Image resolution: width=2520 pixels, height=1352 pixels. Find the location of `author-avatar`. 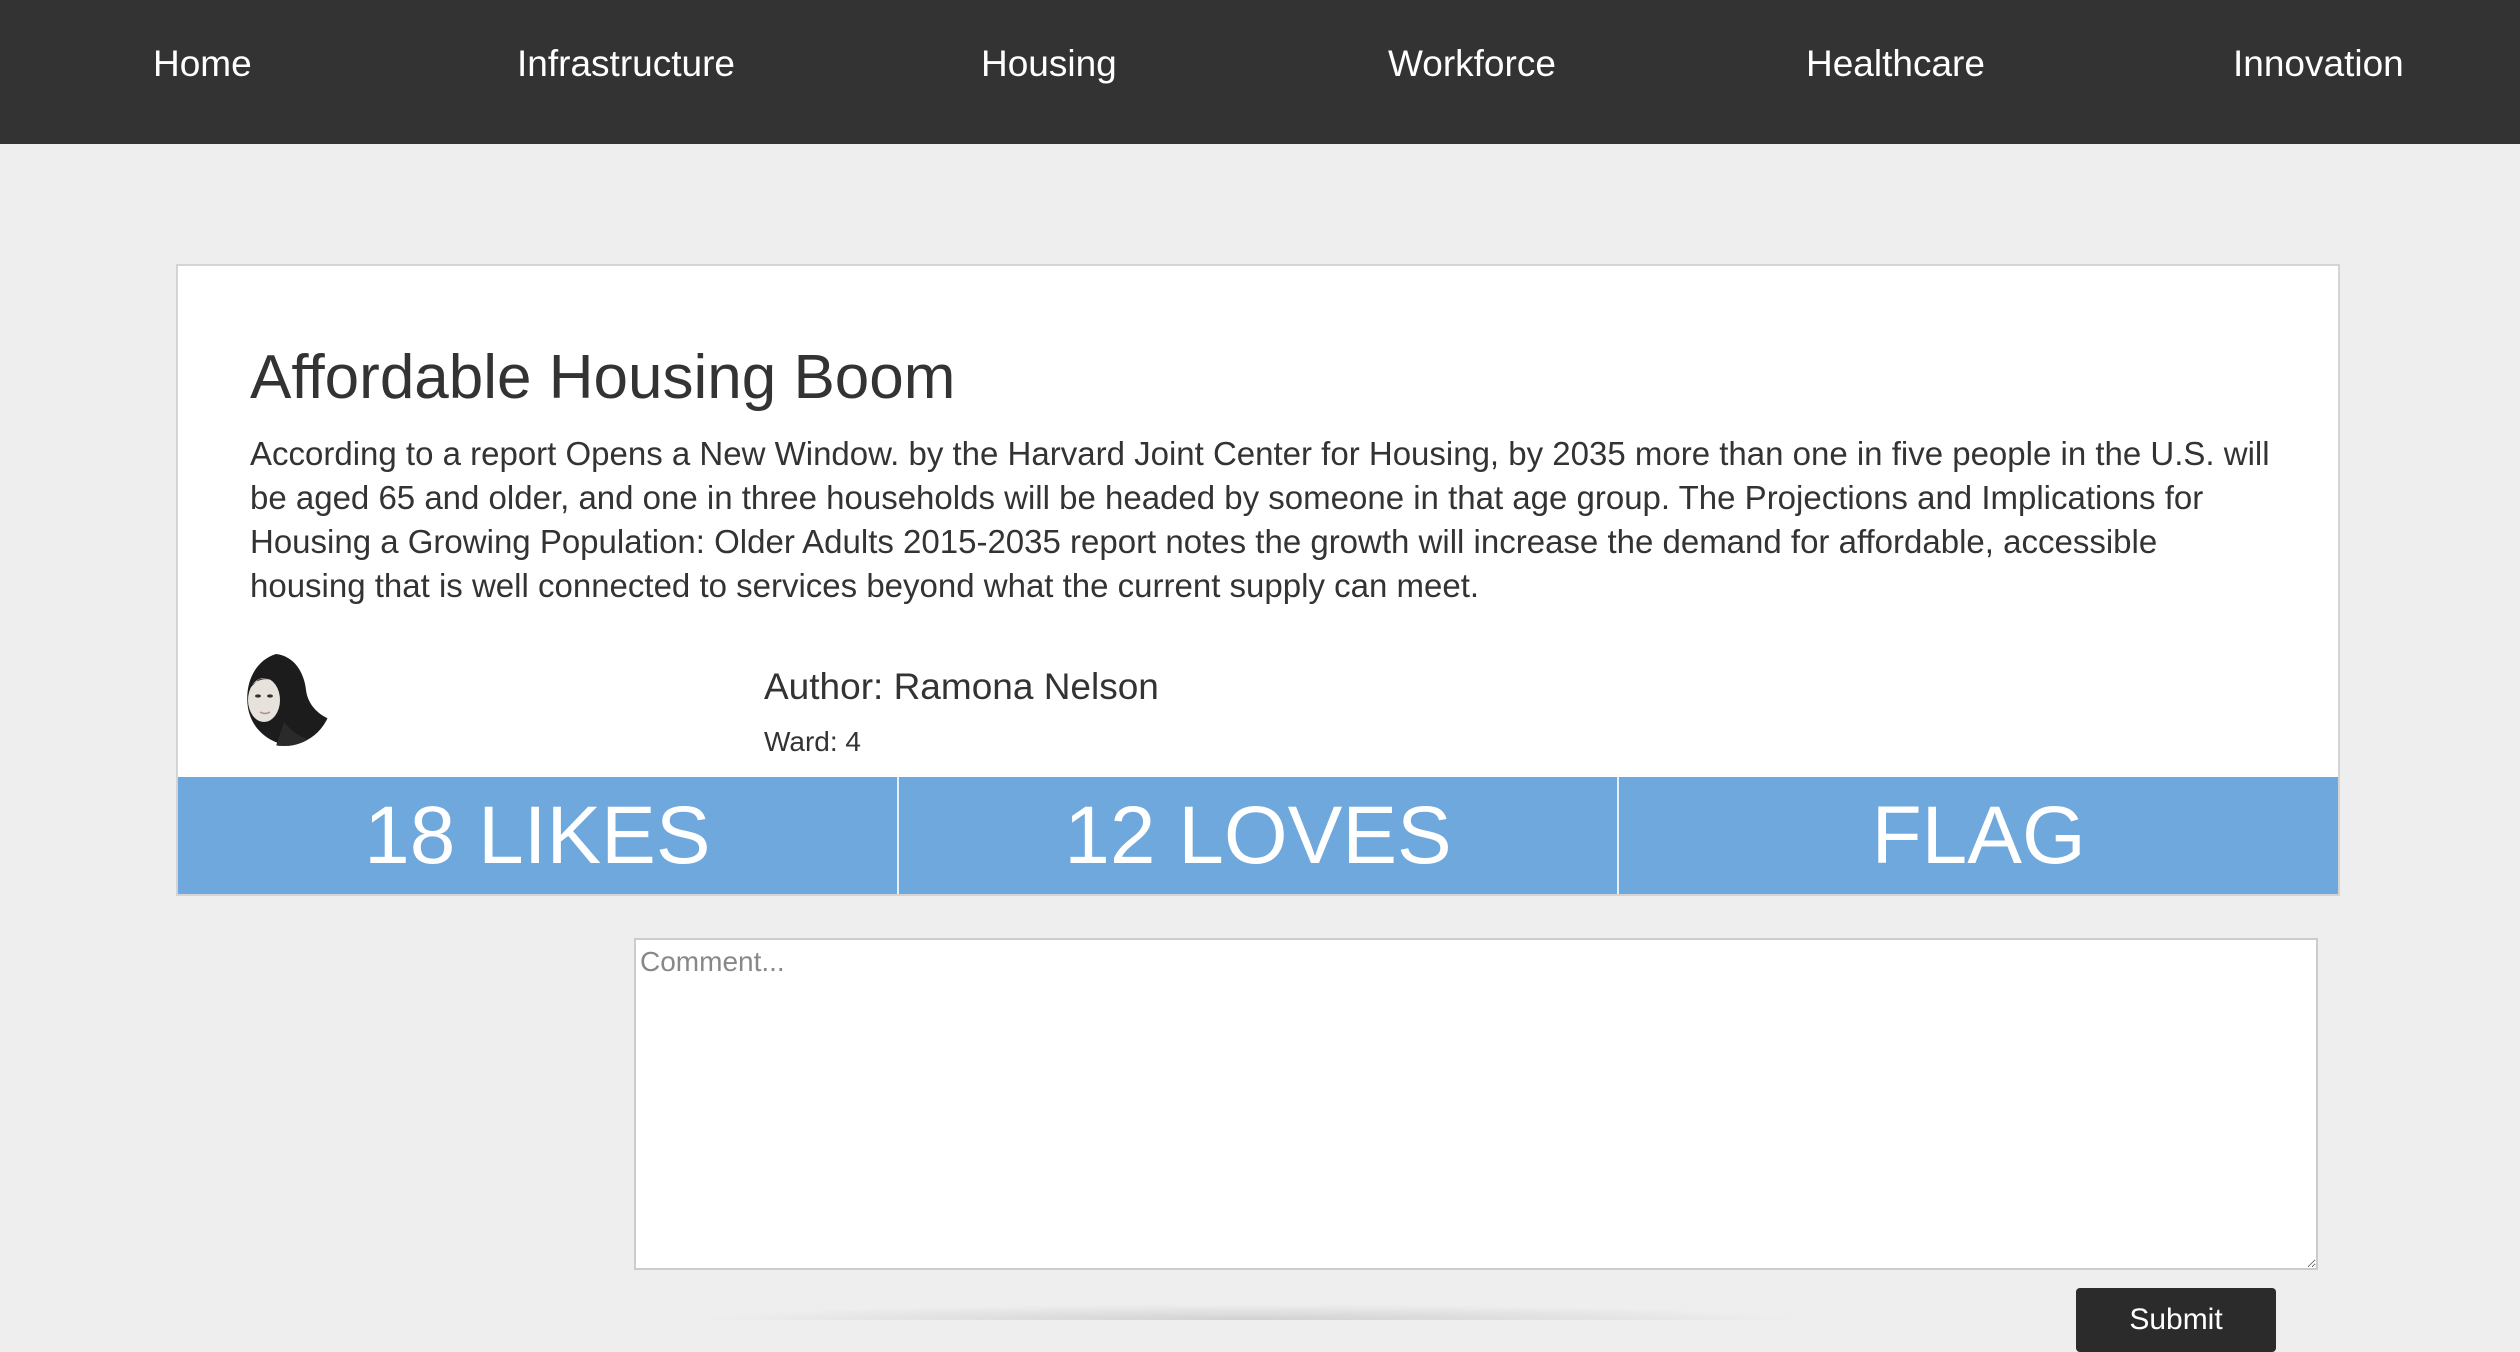

author-avatar is located at coordinates (284, 698).